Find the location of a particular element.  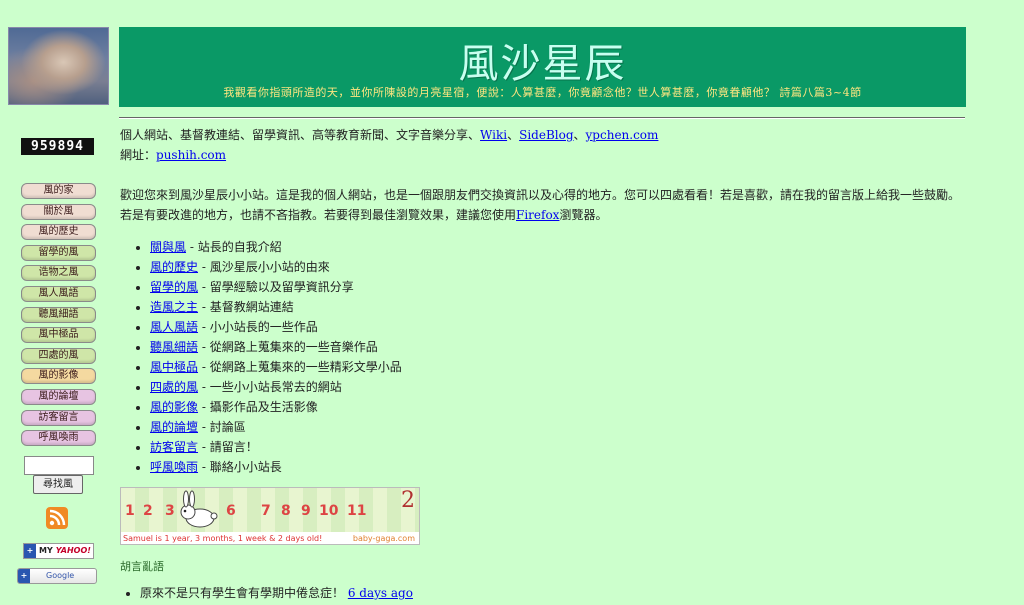

url-line: 網址：pushih.com is located at coordinates (173, 155).